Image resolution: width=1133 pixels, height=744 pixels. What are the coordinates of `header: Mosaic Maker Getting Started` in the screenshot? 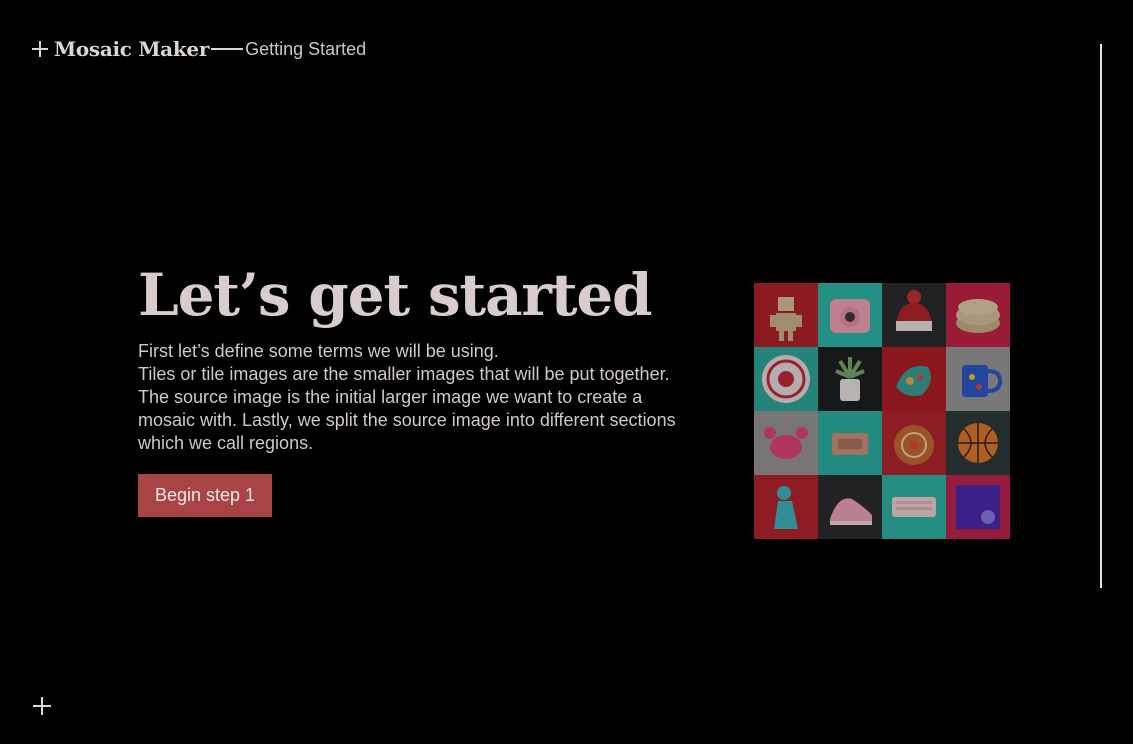 It's located at (199, 49).